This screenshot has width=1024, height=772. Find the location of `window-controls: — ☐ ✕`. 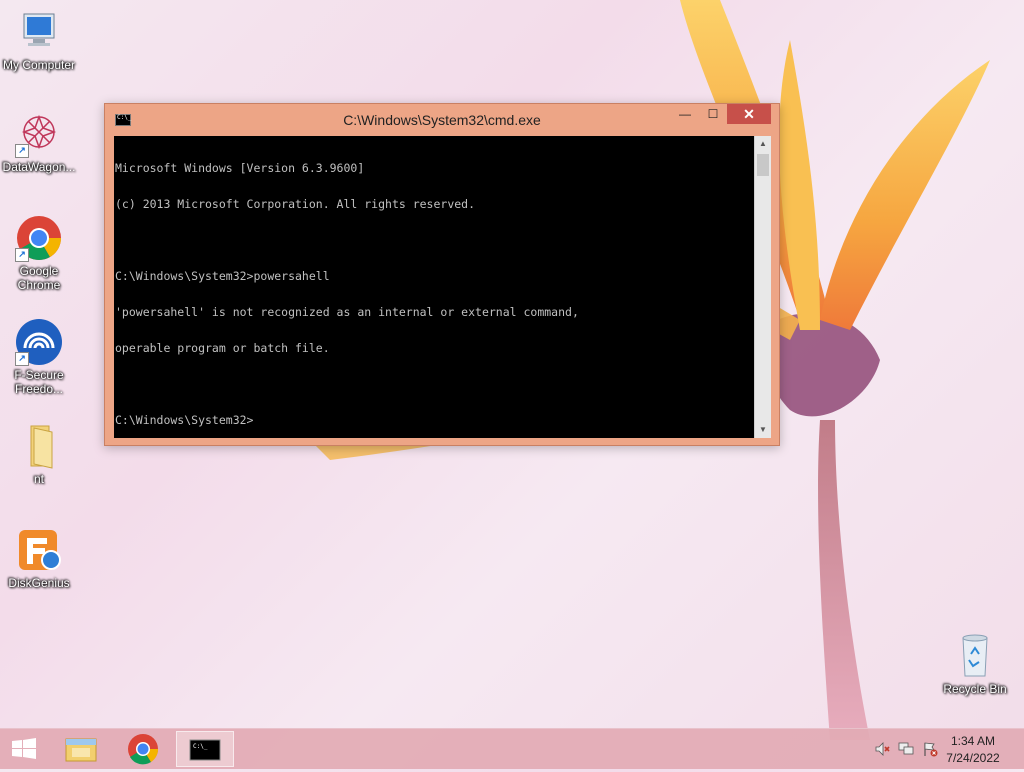

window-controls: — ☐ ✕ is located at coordinates (721, 115).